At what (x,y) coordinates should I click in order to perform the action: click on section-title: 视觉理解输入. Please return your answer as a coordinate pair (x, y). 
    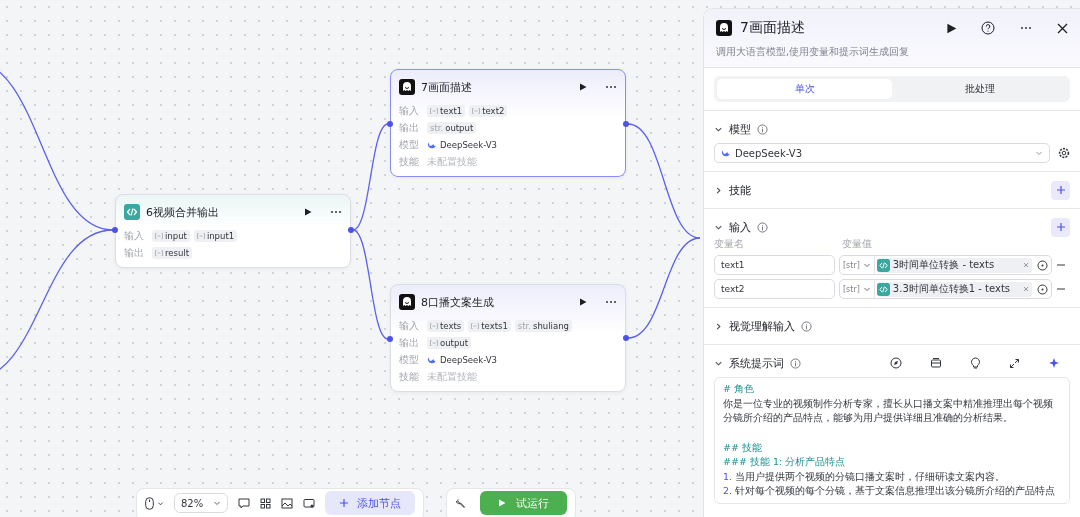
    Looking at the image, I should click on (762, 326).